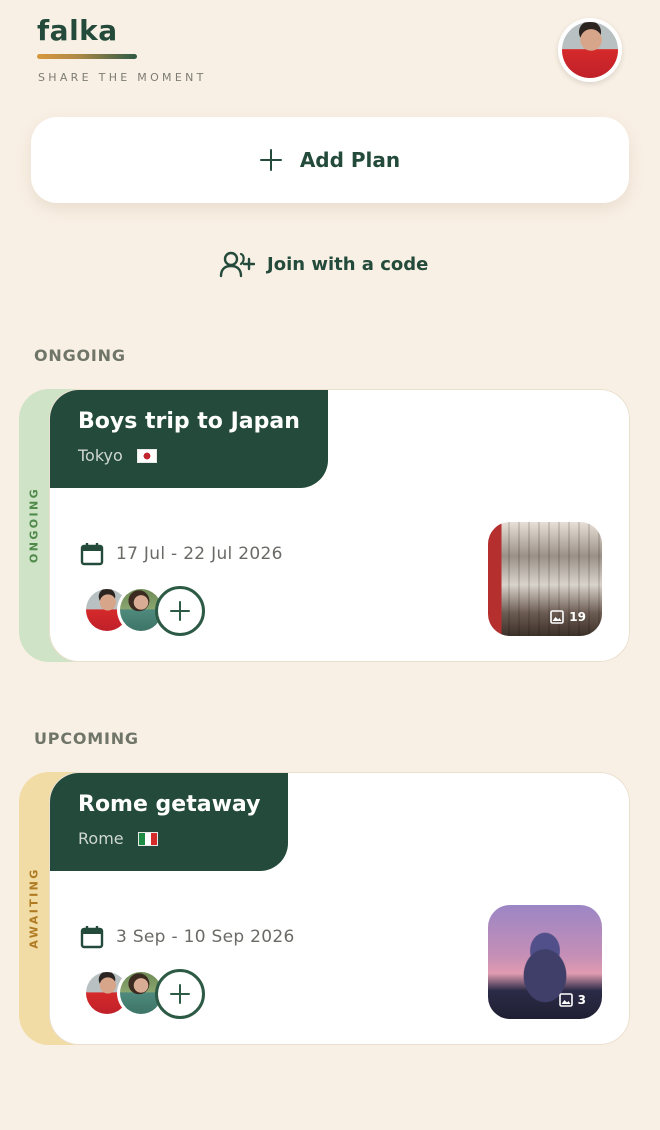  I want to click on profile-photo, so click(590, 50).